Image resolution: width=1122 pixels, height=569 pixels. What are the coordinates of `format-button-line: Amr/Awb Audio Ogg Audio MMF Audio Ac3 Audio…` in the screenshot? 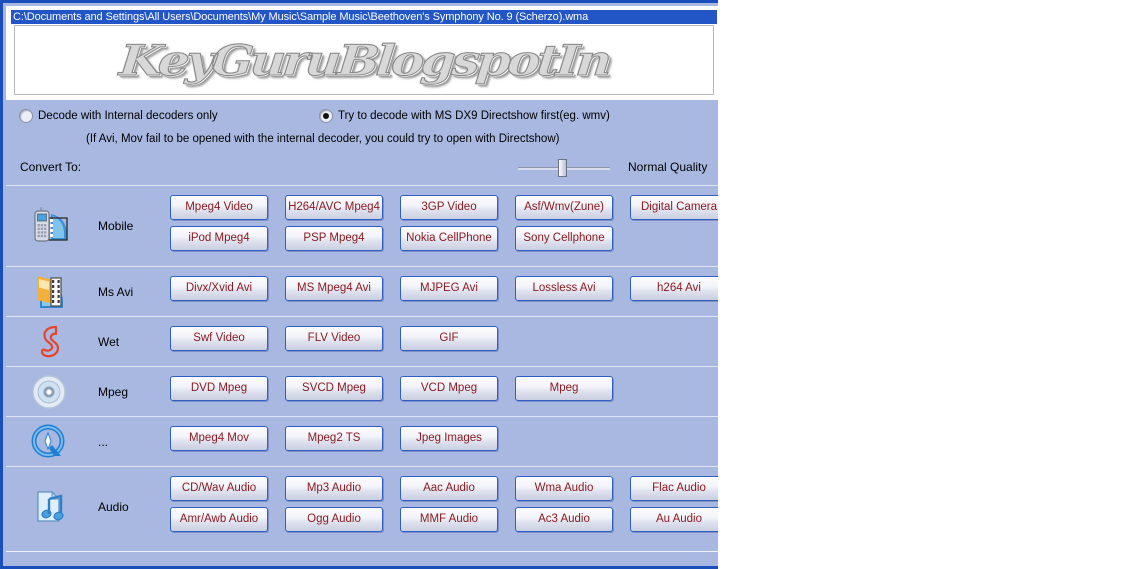 It's located at (449, 522).